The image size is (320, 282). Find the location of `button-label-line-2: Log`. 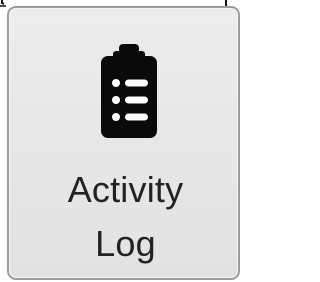

button-label-line-2: Log is located at coordinates (125, 243).